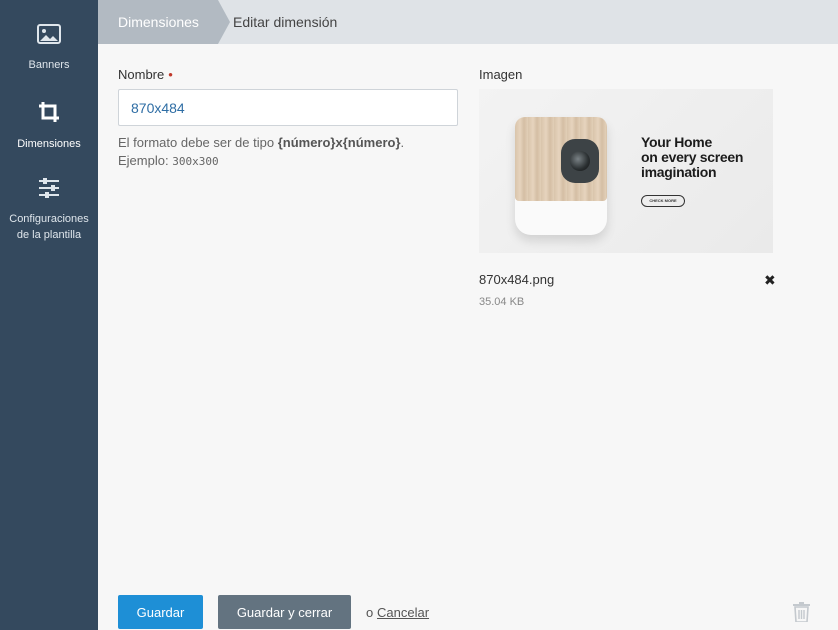 This screenshot has height=630, width=838. What do you see at coordinates (517, 279) in the screenshot?
I see `file-name: 870x484.png` at bounding box center [517, 279].